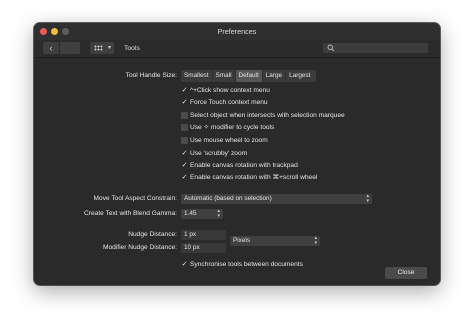 The width and height of the screenshot is (474, 331). What do you see at coordinates (135, 198) in the screenshot?
I see `move-aspect-label: Move Tool Aspect Constrain:` at bounding box center [135, 198].